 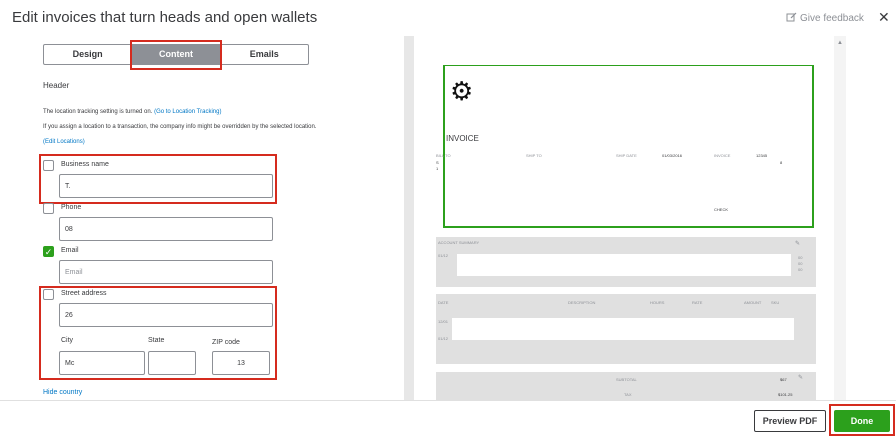 I want to click on company-logo-gear-icon: ⚙, so click(x=462, y=91).